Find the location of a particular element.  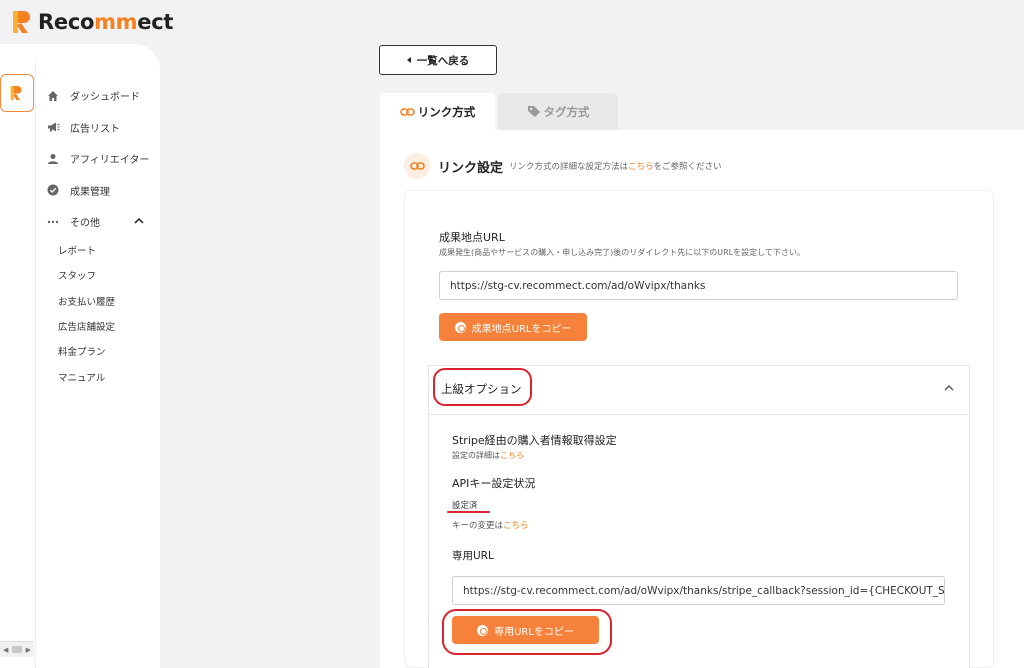

sidebar-item-affiliators: アフィリエイター is located at coordinates (101, 159).